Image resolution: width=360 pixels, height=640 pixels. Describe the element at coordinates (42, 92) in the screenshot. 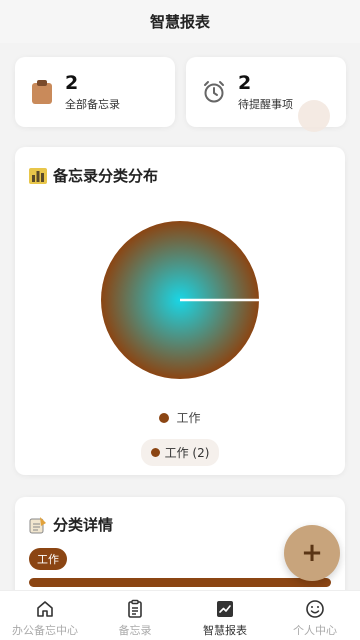

I see `clipboard-icon` at that location.